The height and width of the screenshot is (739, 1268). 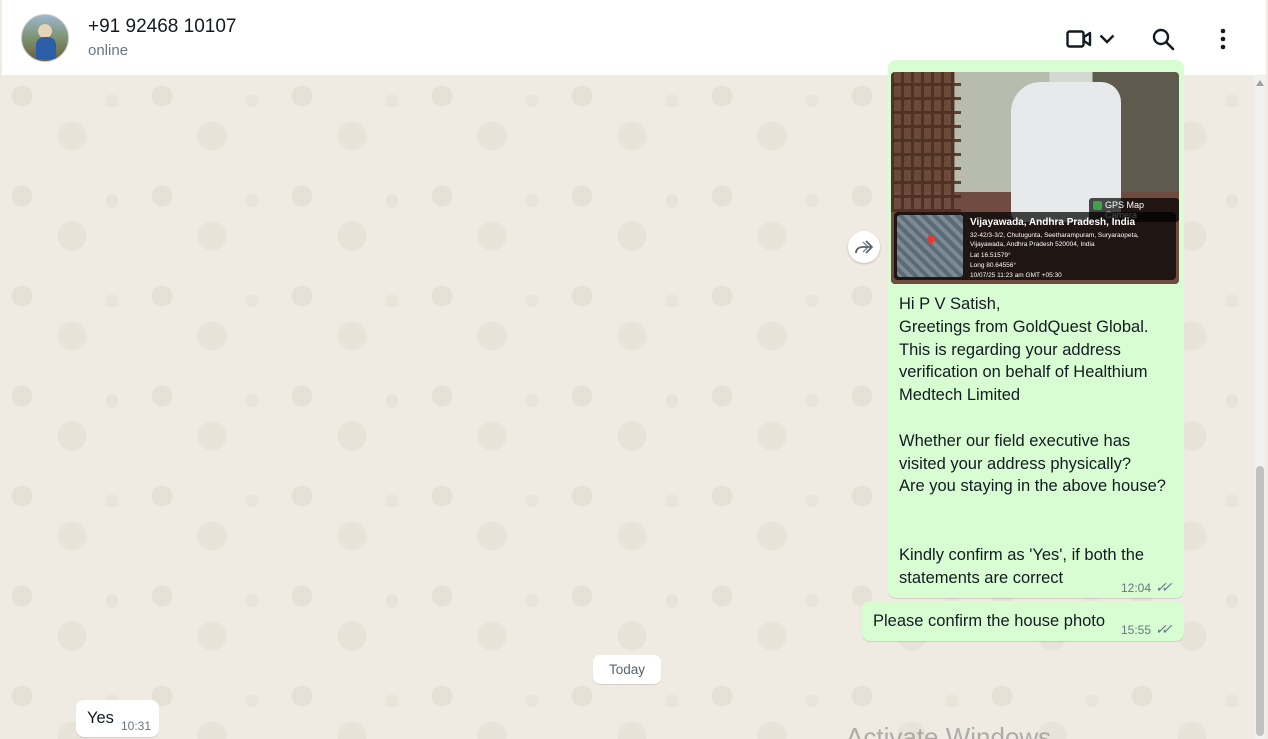 I want to click on contact-name: +91 92468 10107, so click(x=162, y=27).